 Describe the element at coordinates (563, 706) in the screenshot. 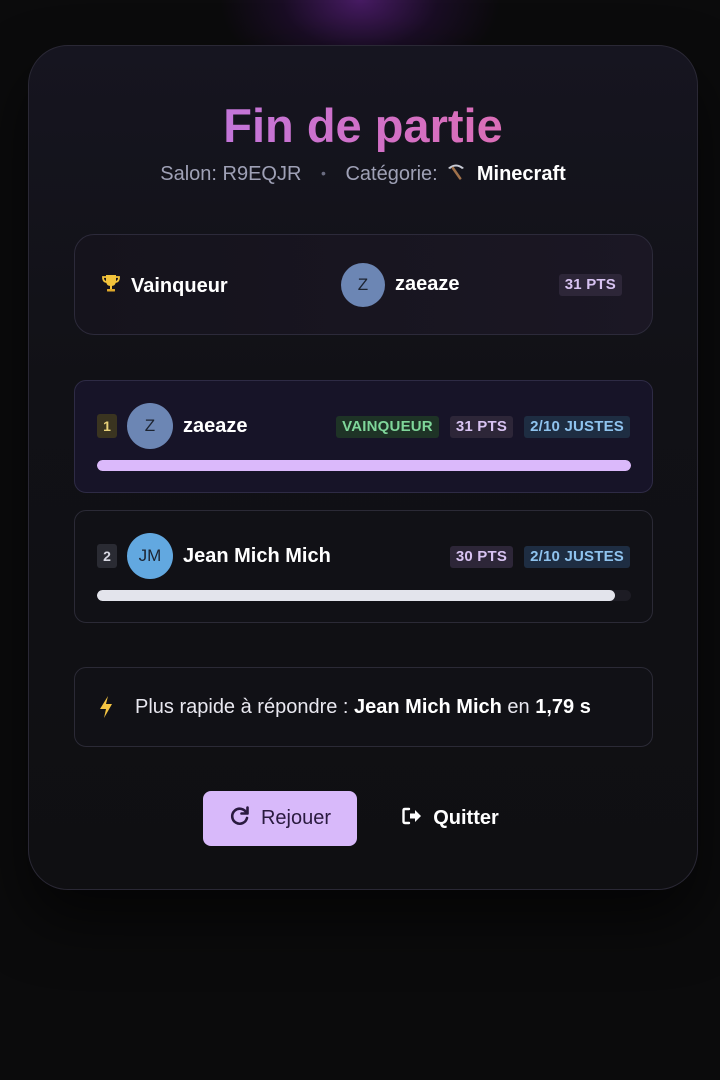

I see `fastest-time: 1,79 s` at that location.